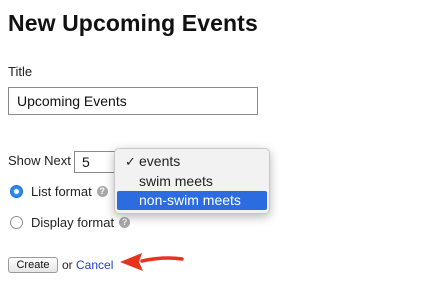  Describe the element at coordinates (16, 222) in the screenshot. I see `display-format-radio` at that location.